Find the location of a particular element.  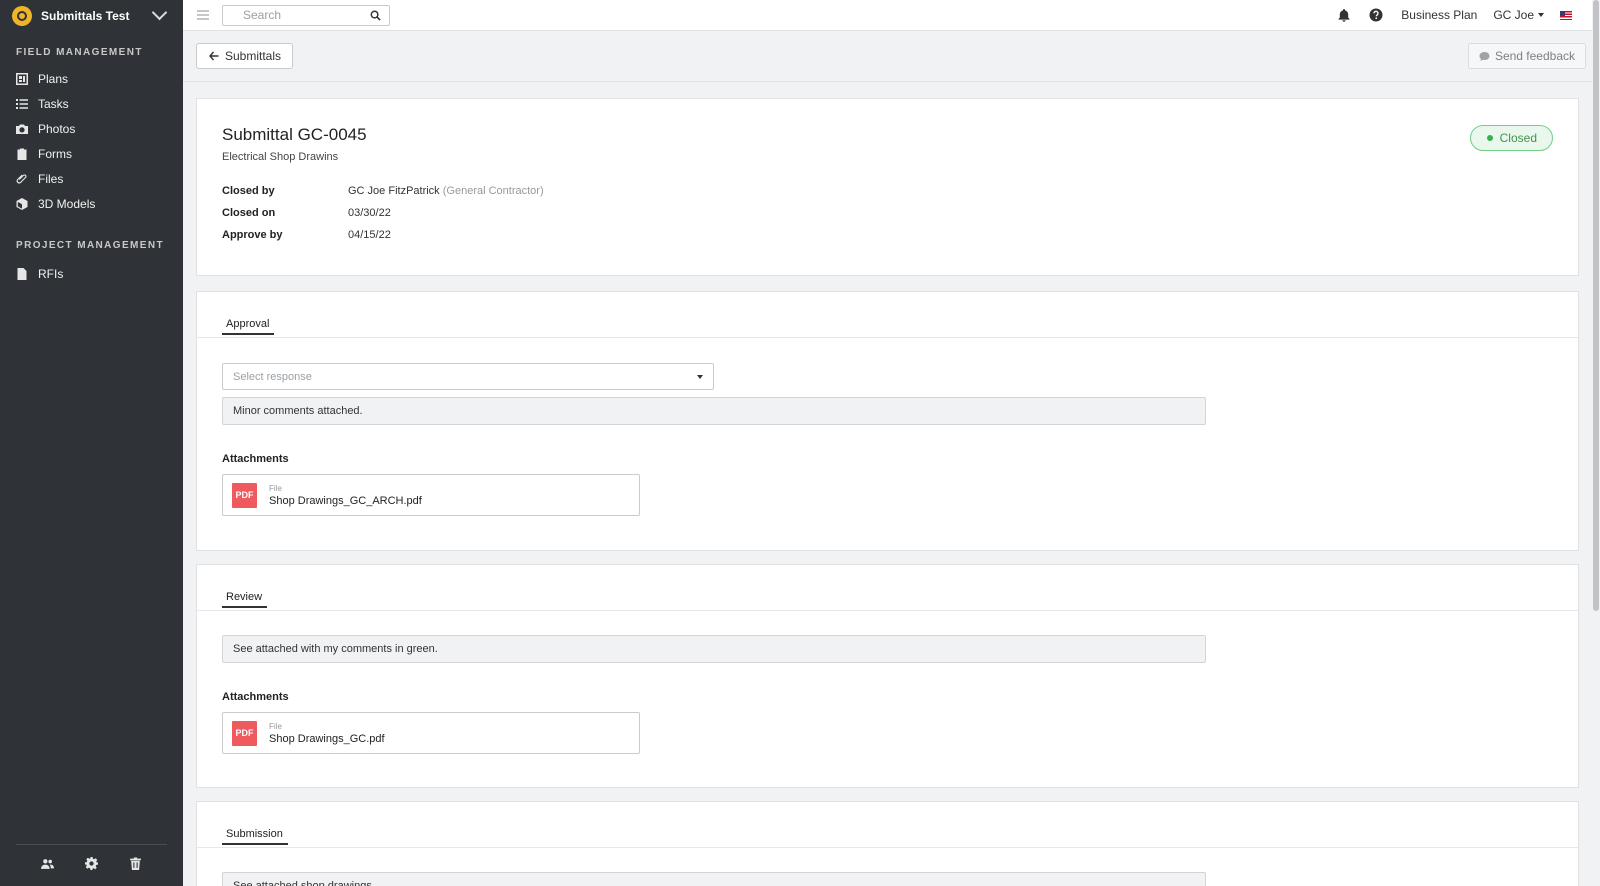

sidebar-item-forms: Forms is located at coordinates (91, 153).